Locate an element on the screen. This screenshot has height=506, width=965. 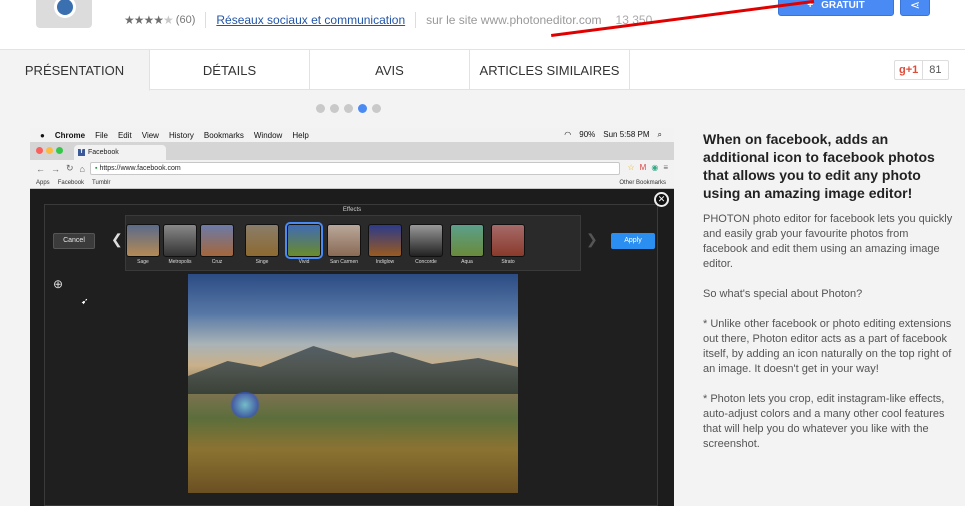
minimize-window-icon is located at coordinates (49, 150).